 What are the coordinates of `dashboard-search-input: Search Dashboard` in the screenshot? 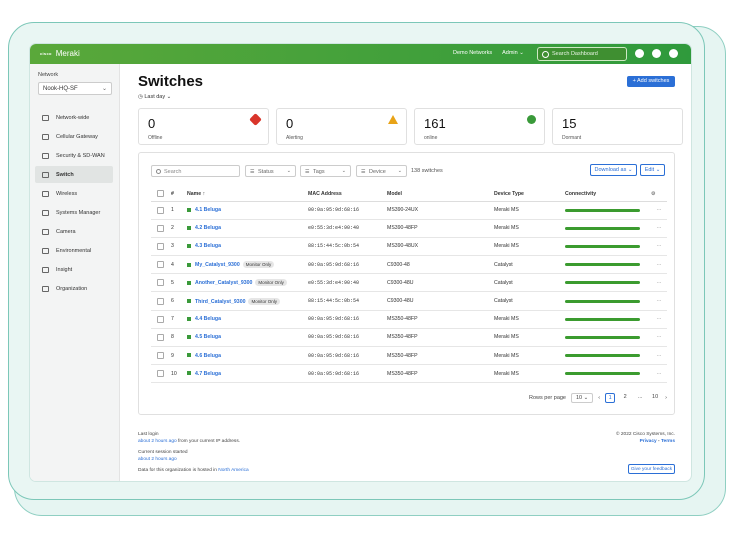 It's located at (582, 54).